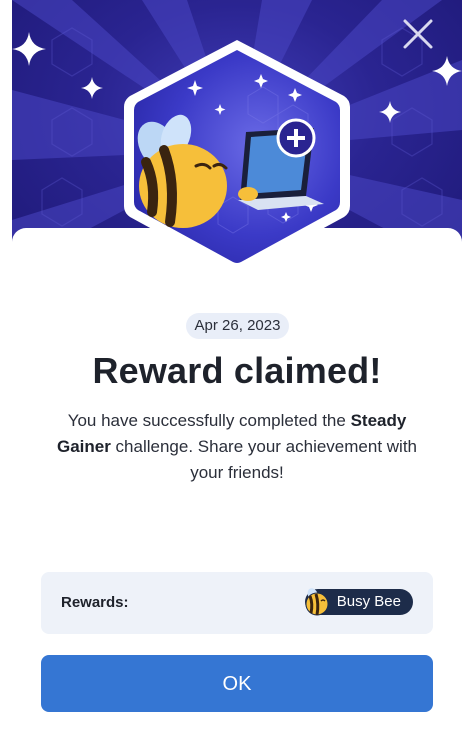 This screenshot has height=738, width=474. Describe the element at coordinates (237, 683) in the screenshot. I see `ok-button: OK` at that location.